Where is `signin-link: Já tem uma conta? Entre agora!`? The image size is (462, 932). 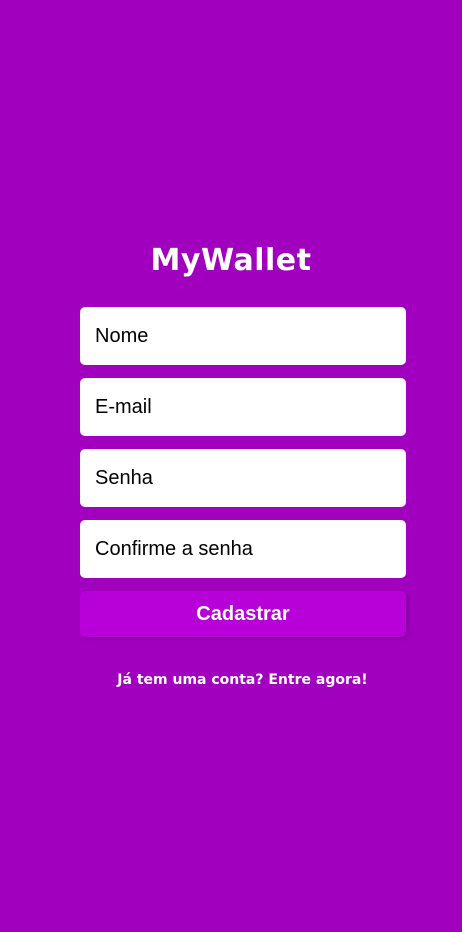 signin-link: Já tem uma conta? Entre agora! is located at coordinates (231, 680).